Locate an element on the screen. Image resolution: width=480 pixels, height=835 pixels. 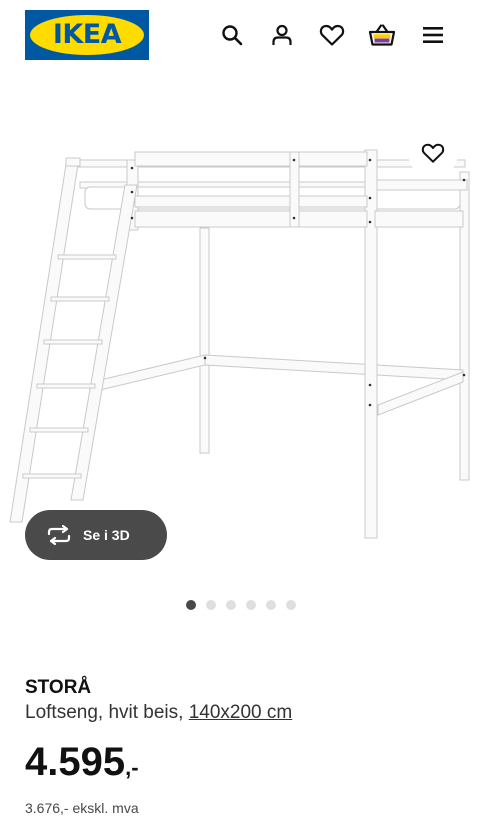
price-integer: 4.595 is located at coordinates (75, 762).